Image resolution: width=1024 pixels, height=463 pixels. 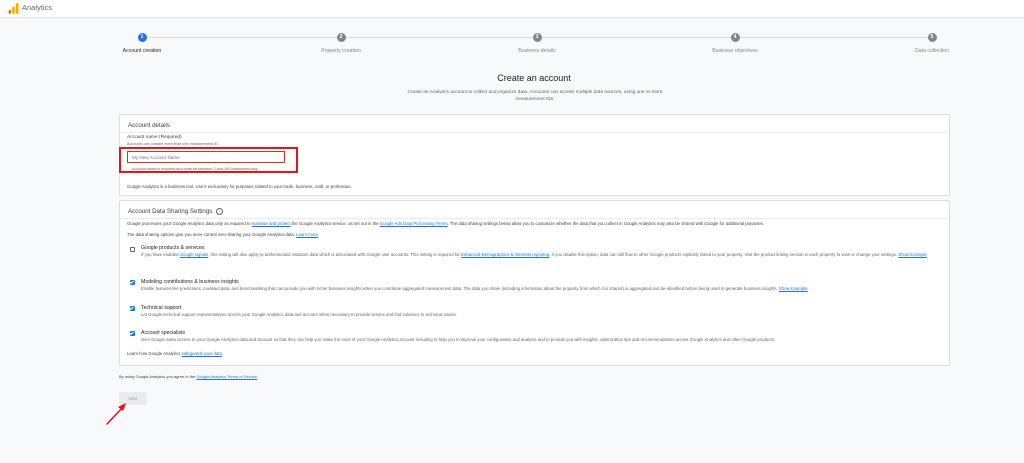 What do you see at coordinates (173, 248) in the screenshot?
I see `option-title: Google products & services` at bounding box center [173, 248].